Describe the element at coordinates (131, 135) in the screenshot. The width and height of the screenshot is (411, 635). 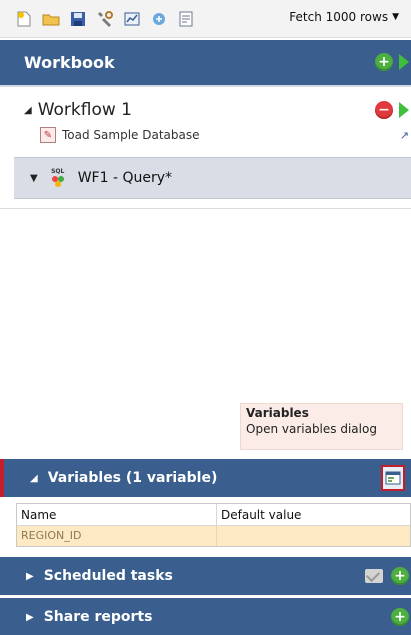
I see `workflow-connection: Toad Sample Database` at that location.